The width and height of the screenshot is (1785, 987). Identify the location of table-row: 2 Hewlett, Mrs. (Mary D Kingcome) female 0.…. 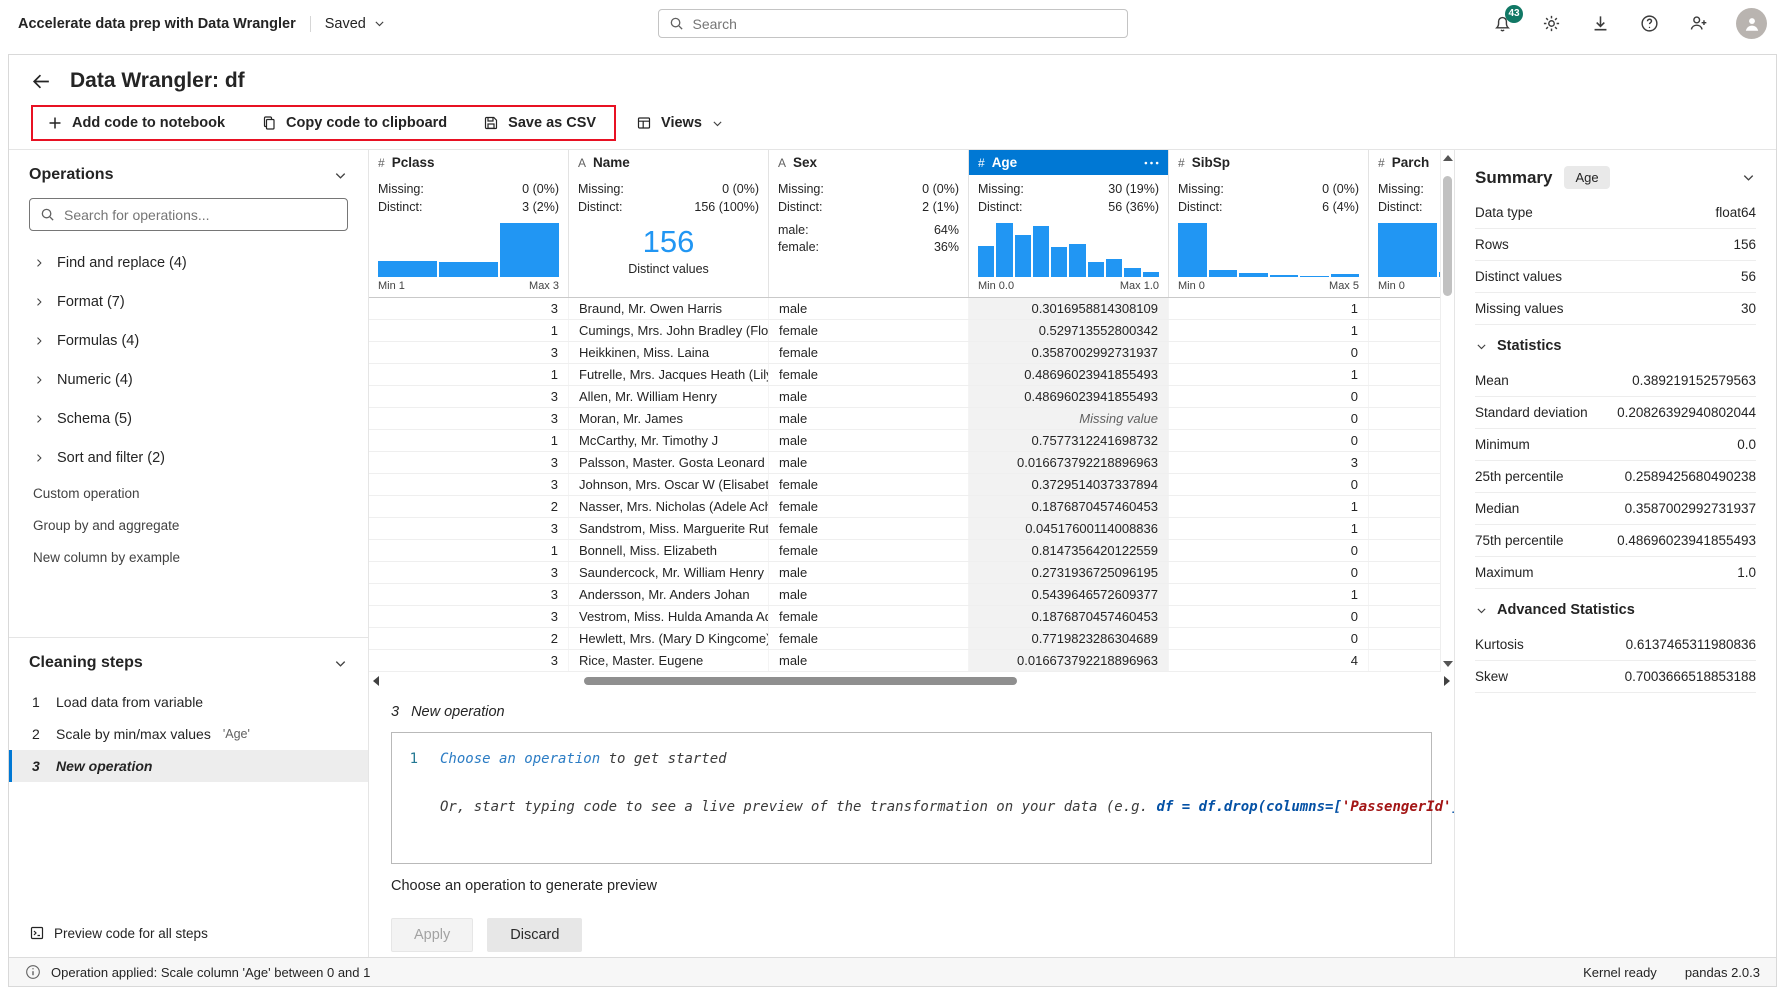
(904, 639).